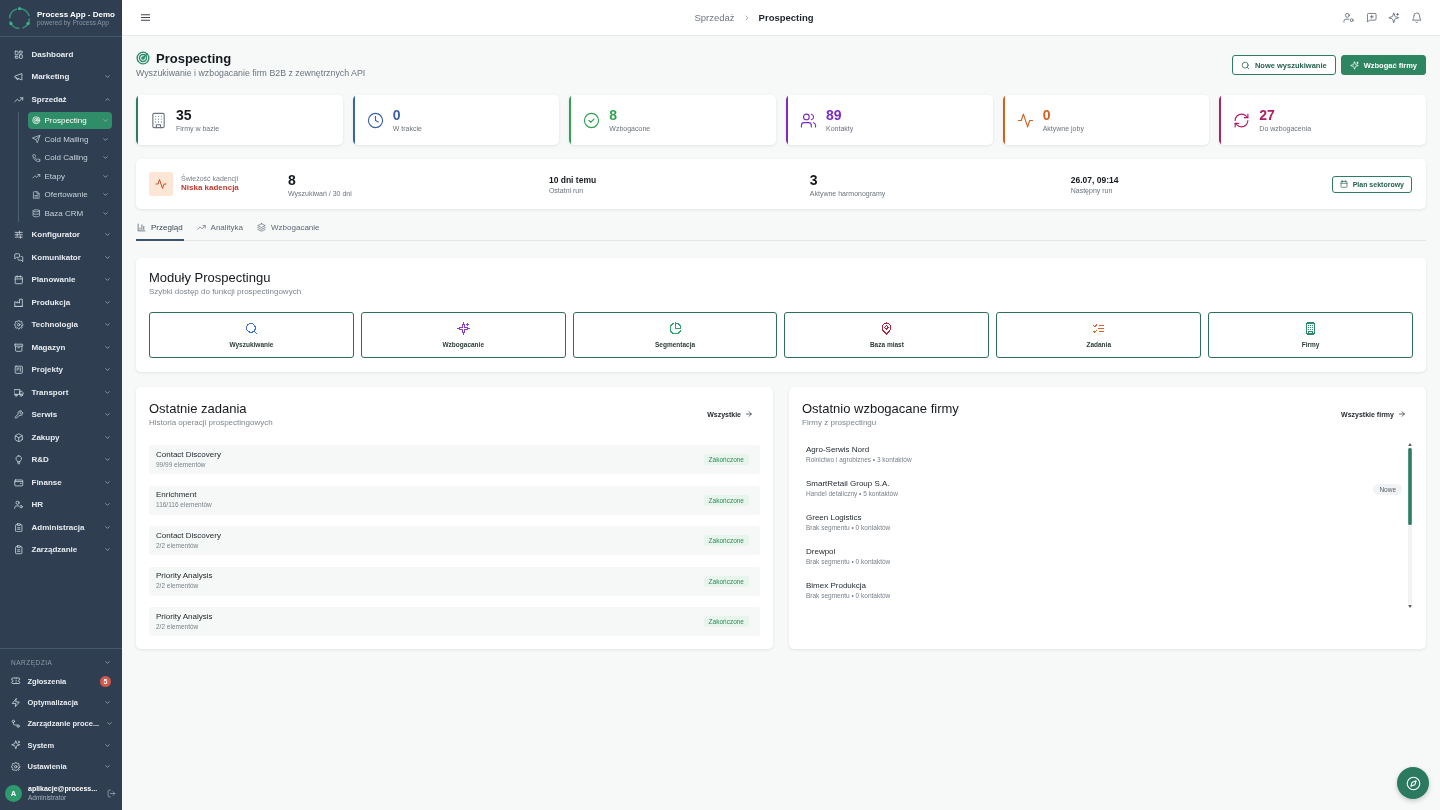 Image resolution: width=1440 pixels, height=810 pixels. Describe the element at coordinates (837, 586) in the screenshot. I see `company-name: Bimex Produkcja` at that location.